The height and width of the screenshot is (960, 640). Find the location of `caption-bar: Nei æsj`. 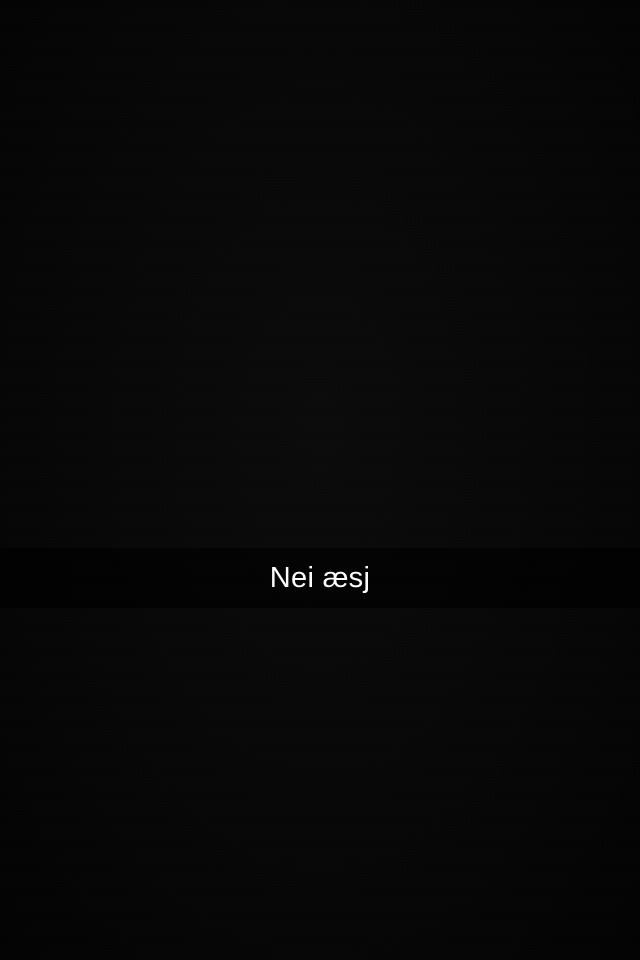

caption-bar: Nei æsj is located at coordinates (320, 578).